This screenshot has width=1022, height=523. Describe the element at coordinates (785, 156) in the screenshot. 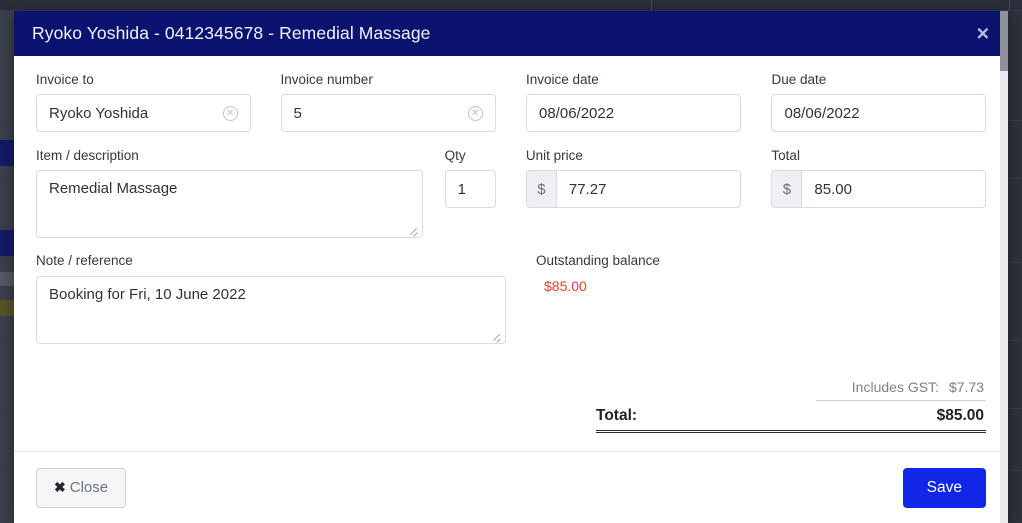

I see `line-total-label: Total` at that location.